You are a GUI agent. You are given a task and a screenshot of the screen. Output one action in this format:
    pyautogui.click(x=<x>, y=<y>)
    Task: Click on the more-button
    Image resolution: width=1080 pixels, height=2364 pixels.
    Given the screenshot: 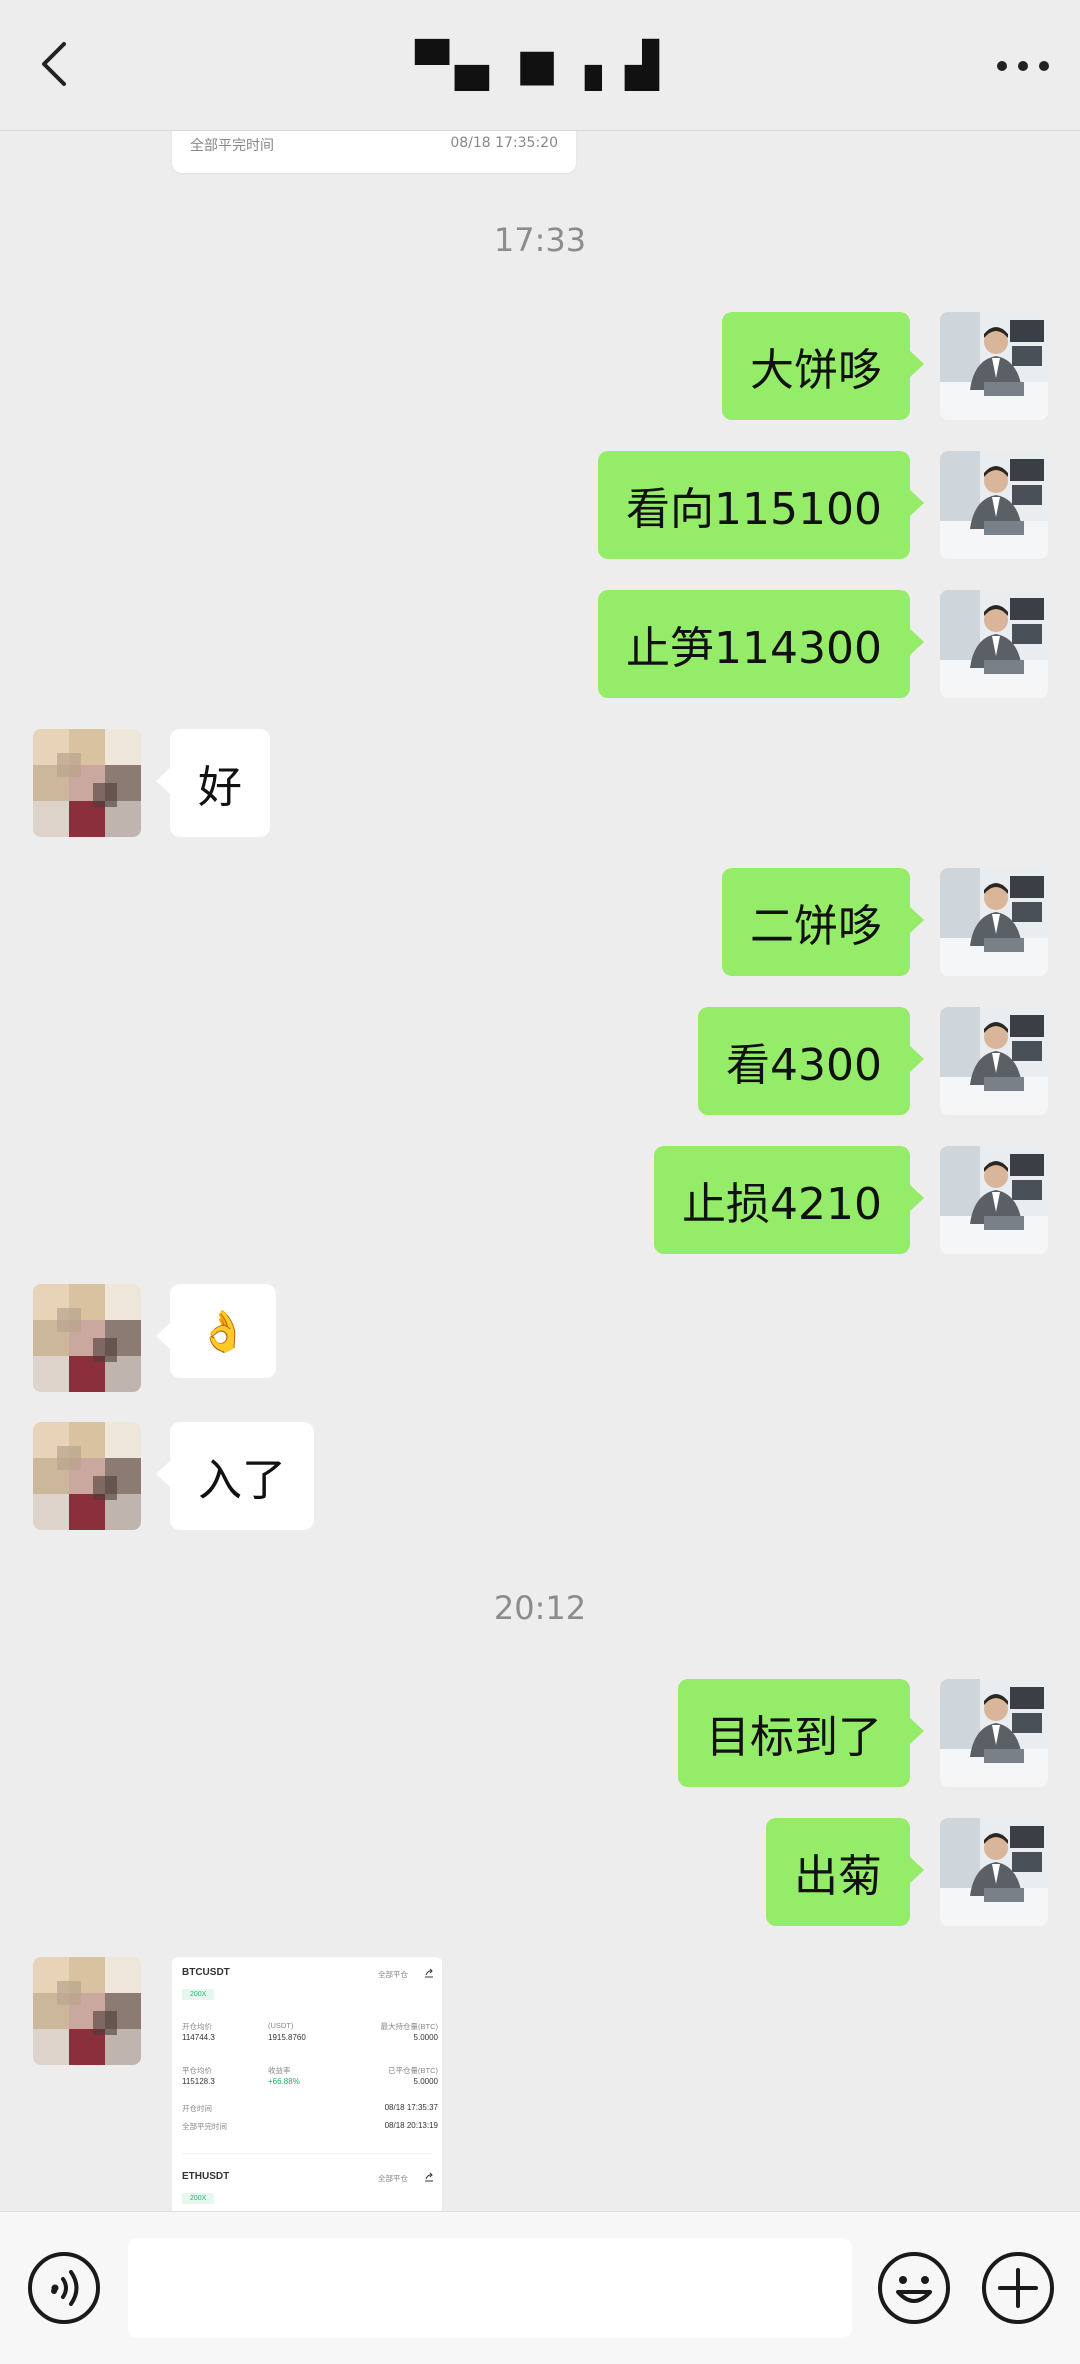 What is the action you would take?
    pyautogui.click(x=1023, y=66)
    